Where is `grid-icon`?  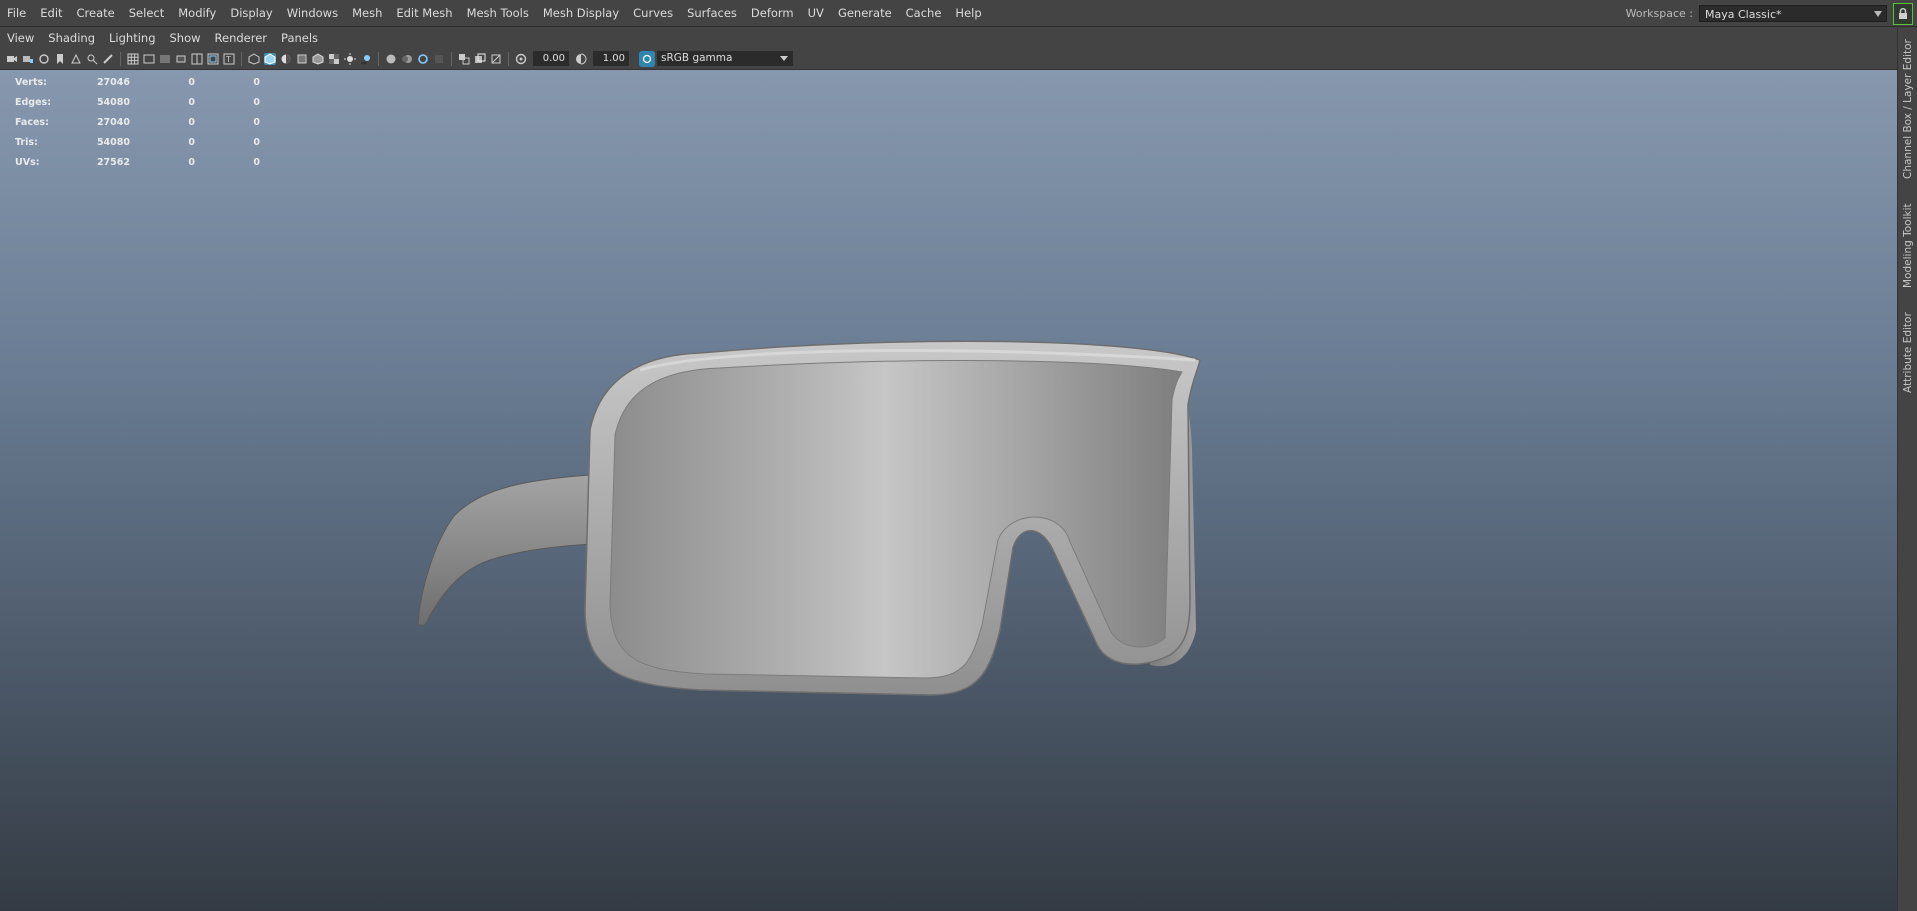 grid-icon is located at coordinates (133, 59).